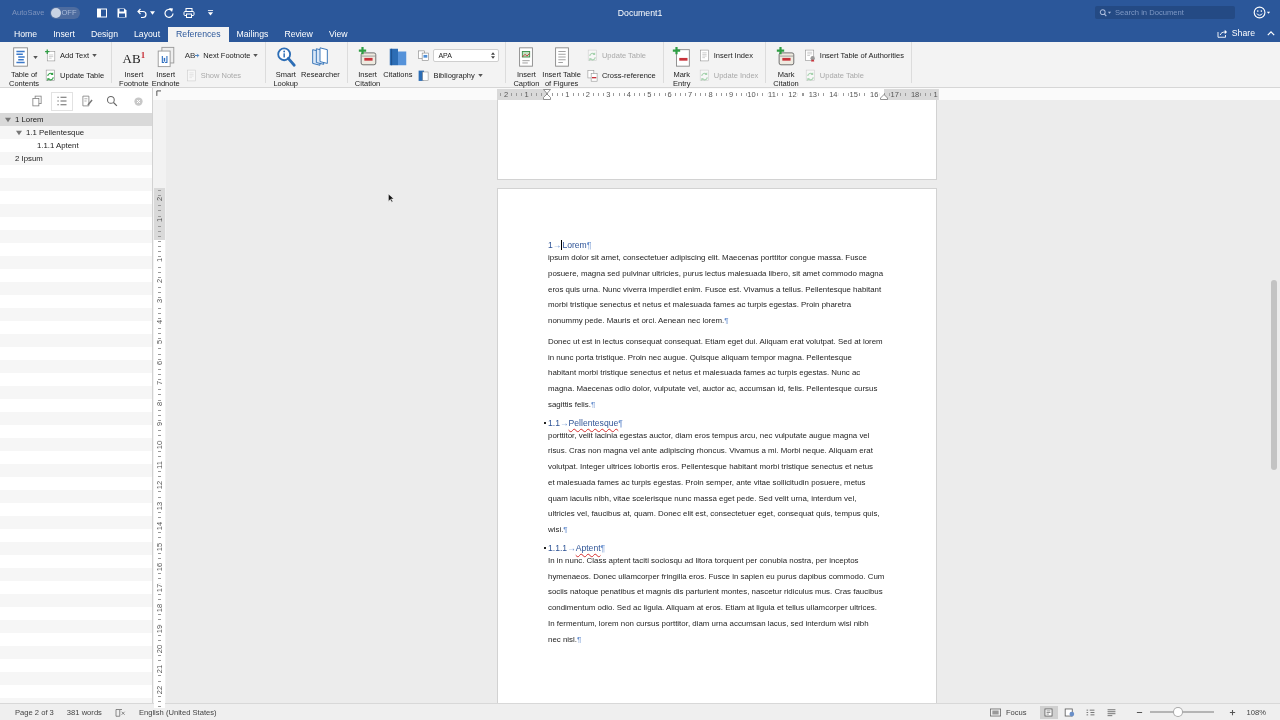  What do you see at coordinates (1235, 33) in the screenshot?
I see `share-button: Share` at bounding box center [1235, 33].